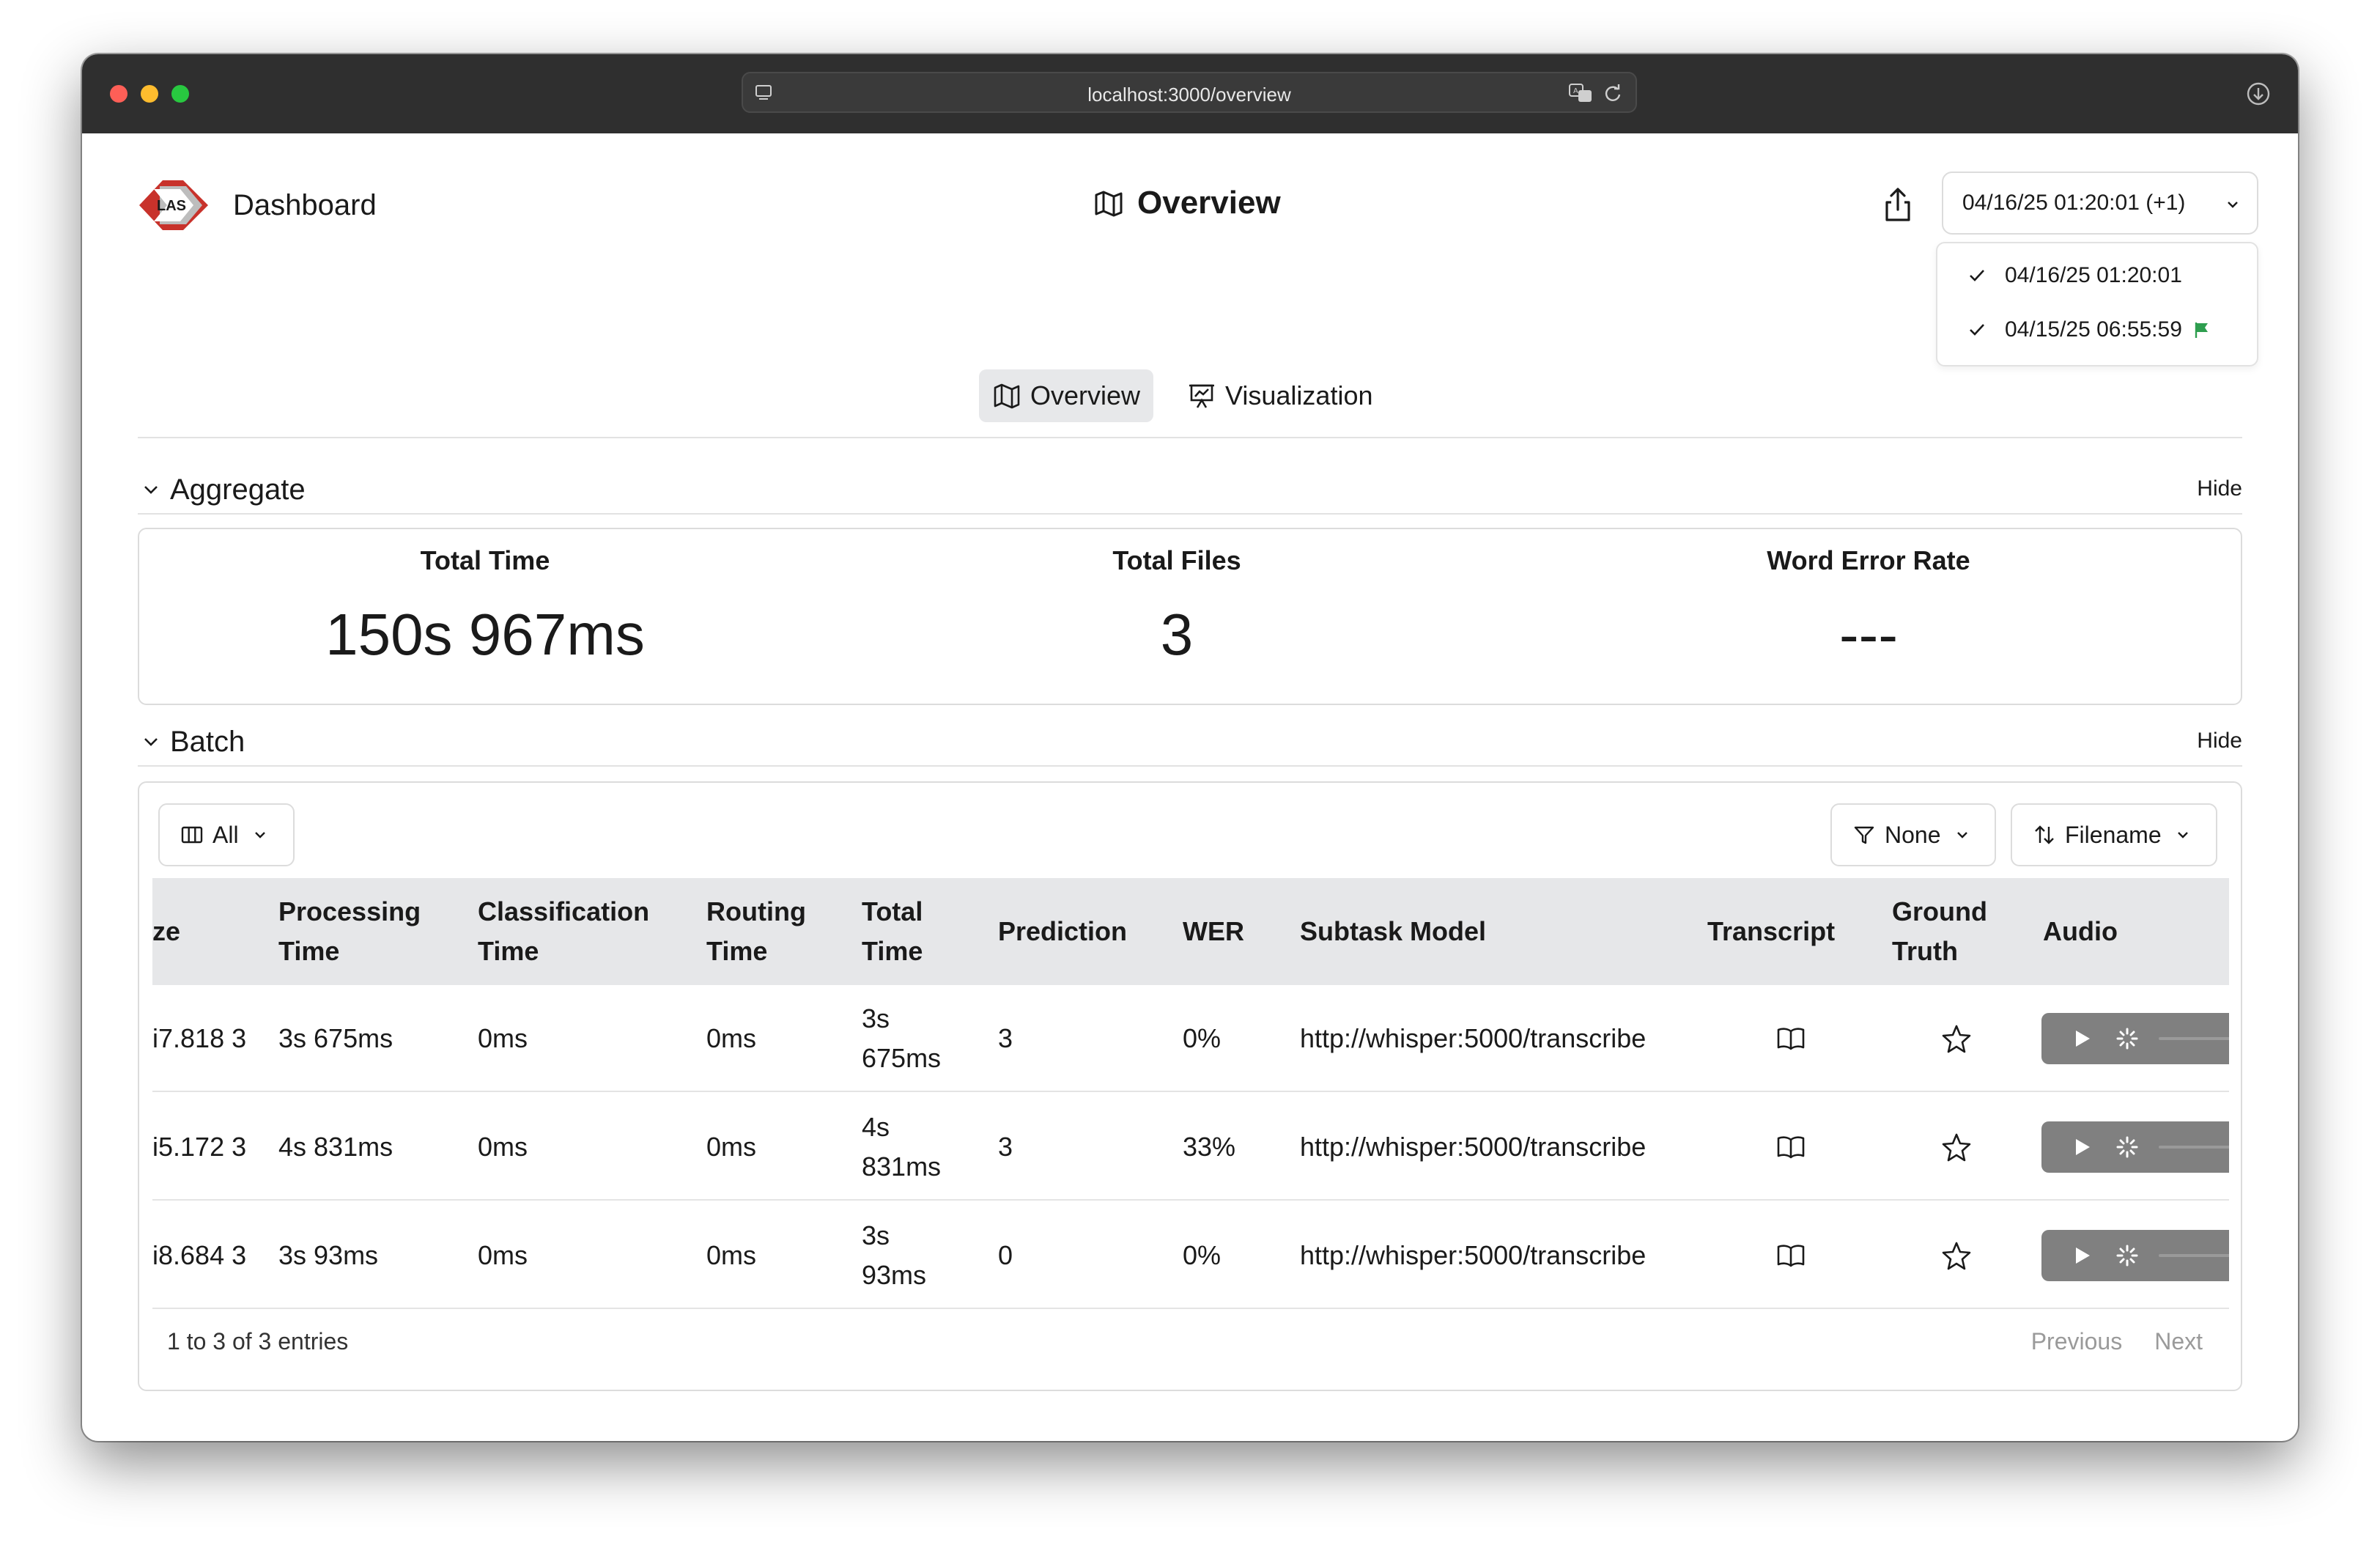 This screenshot has width=2380, height=1548. I want to click on batch-title: Batch, so click(207, 742).